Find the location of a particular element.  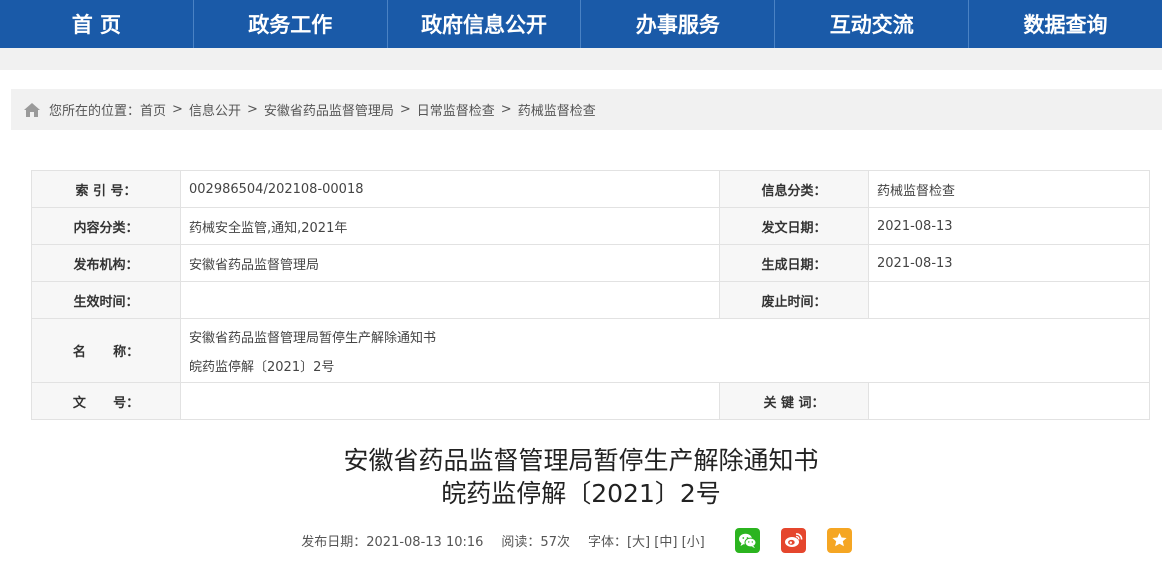

table-row: 名 称： 安徽省药品监督管理局暂停生产解除通知书 皖药监停解〔2021〕2号 is located at coordinates (590, 350).